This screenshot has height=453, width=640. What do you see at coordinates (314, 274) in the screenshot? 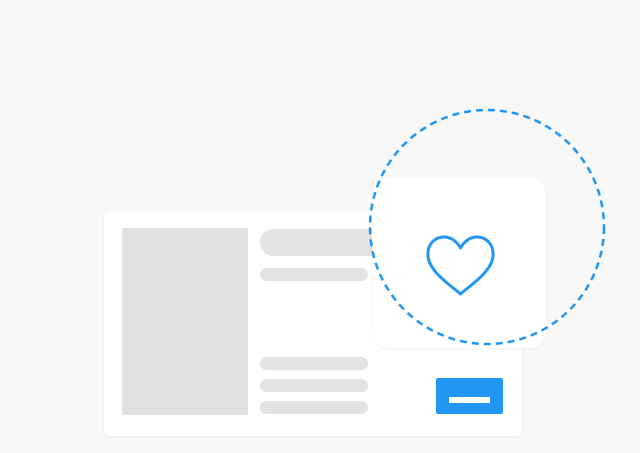
I see `subtitle-placeholder` at bounding box center [314, 274].